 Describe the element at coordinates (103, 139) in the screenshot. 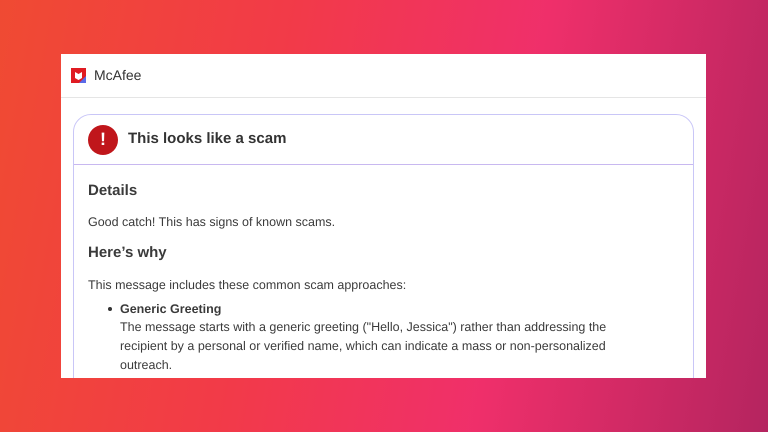

I see `alert-icon: !` at that location.